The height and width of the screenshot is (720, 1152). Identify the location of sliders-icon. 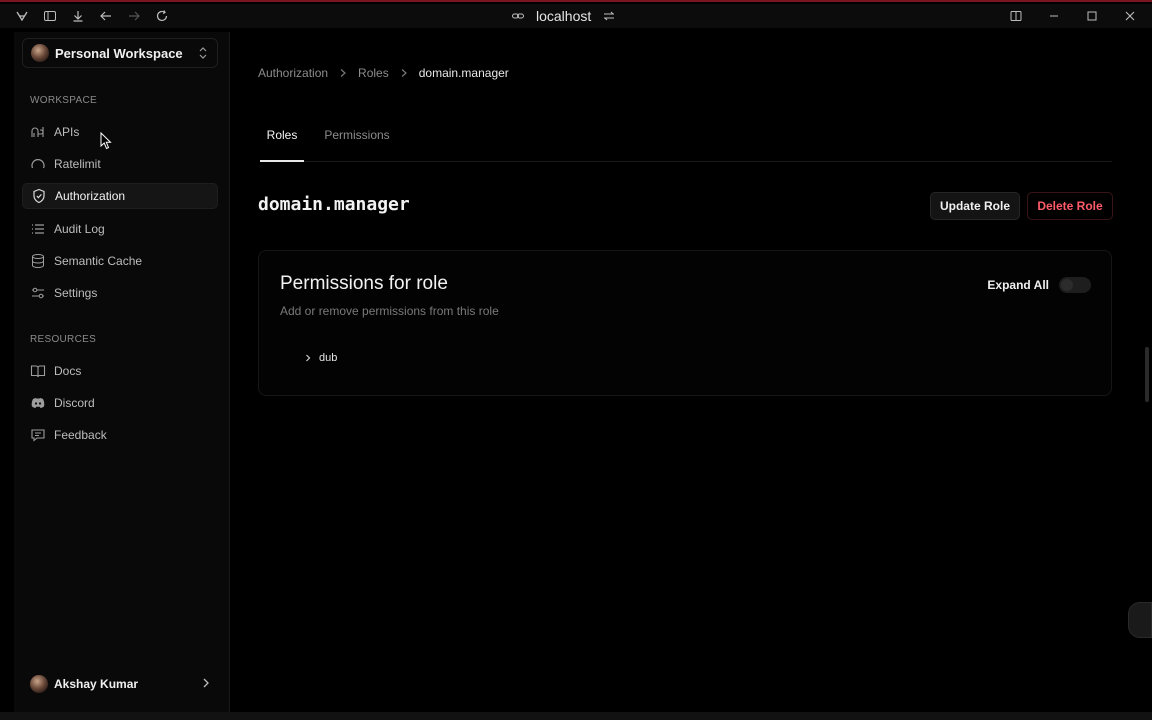
(38, 293).